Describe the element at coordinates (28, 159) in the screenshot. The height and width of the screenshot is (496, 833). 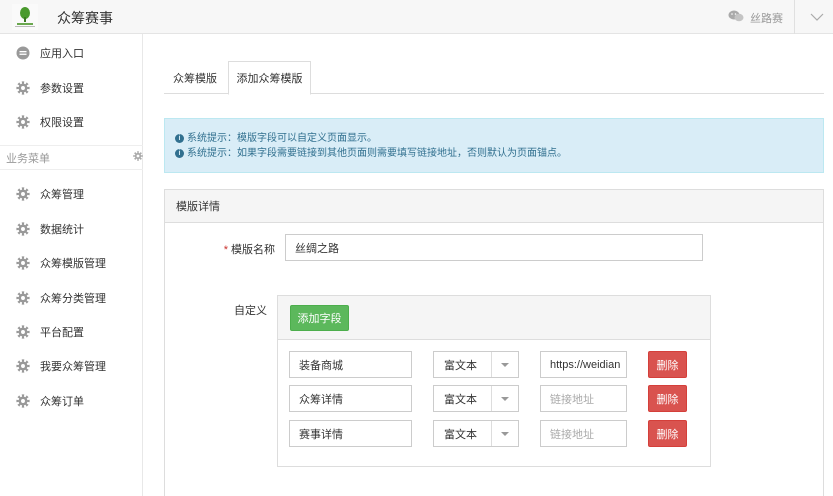
I see `section-title: 业务菜单` at that location.